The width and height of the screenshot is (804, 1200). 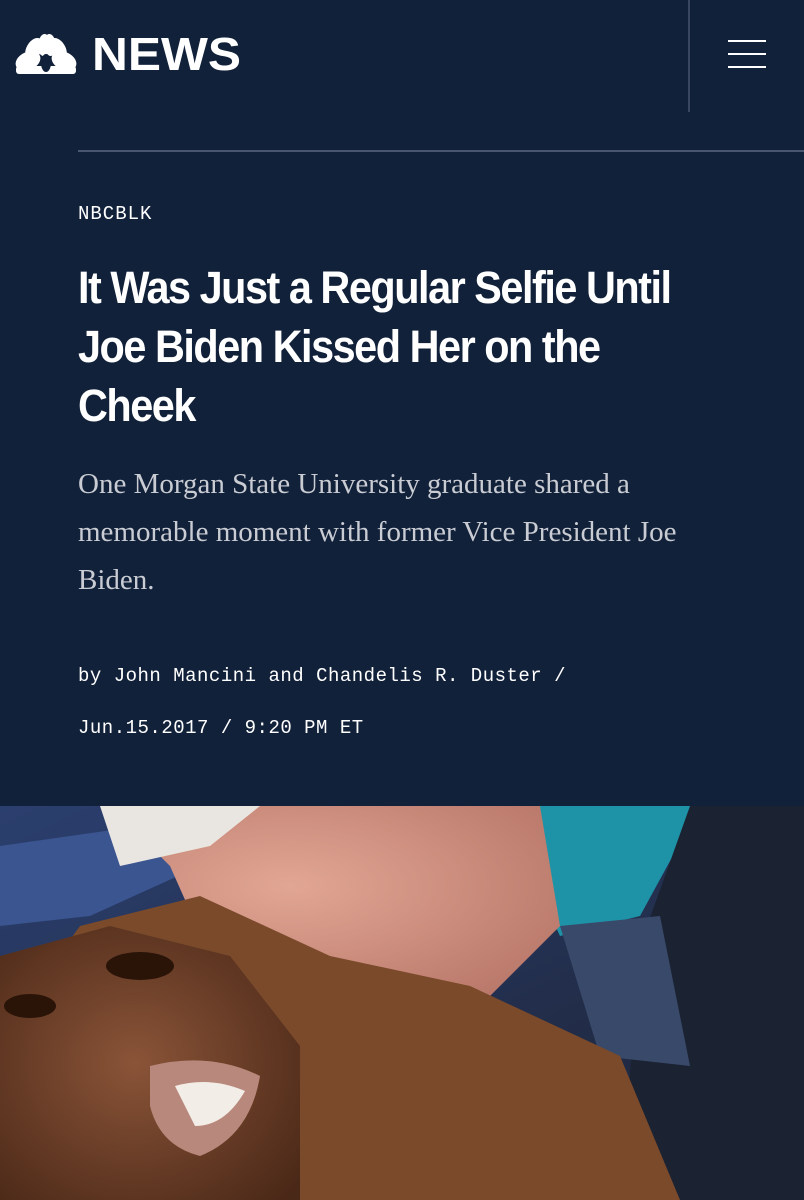 What do you see at coordinates (167, 54) in the screenshot?
I see `logo-wordmark: NEWS` at bounding box center [167, 54].